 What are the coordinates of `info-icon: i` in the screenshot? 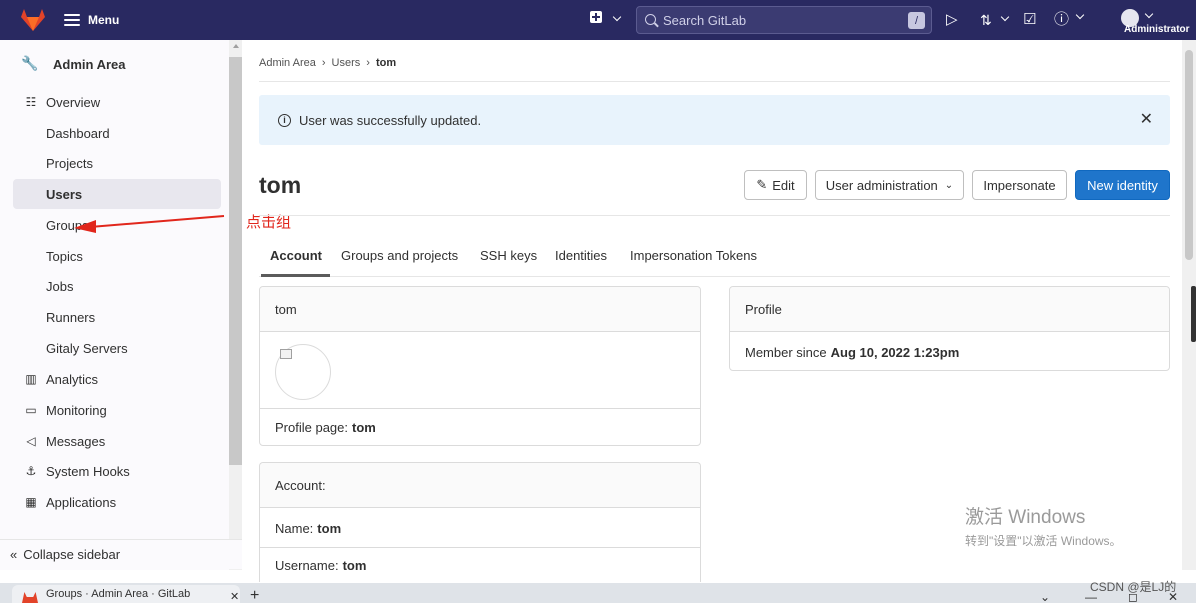 It's located at (284, 120).